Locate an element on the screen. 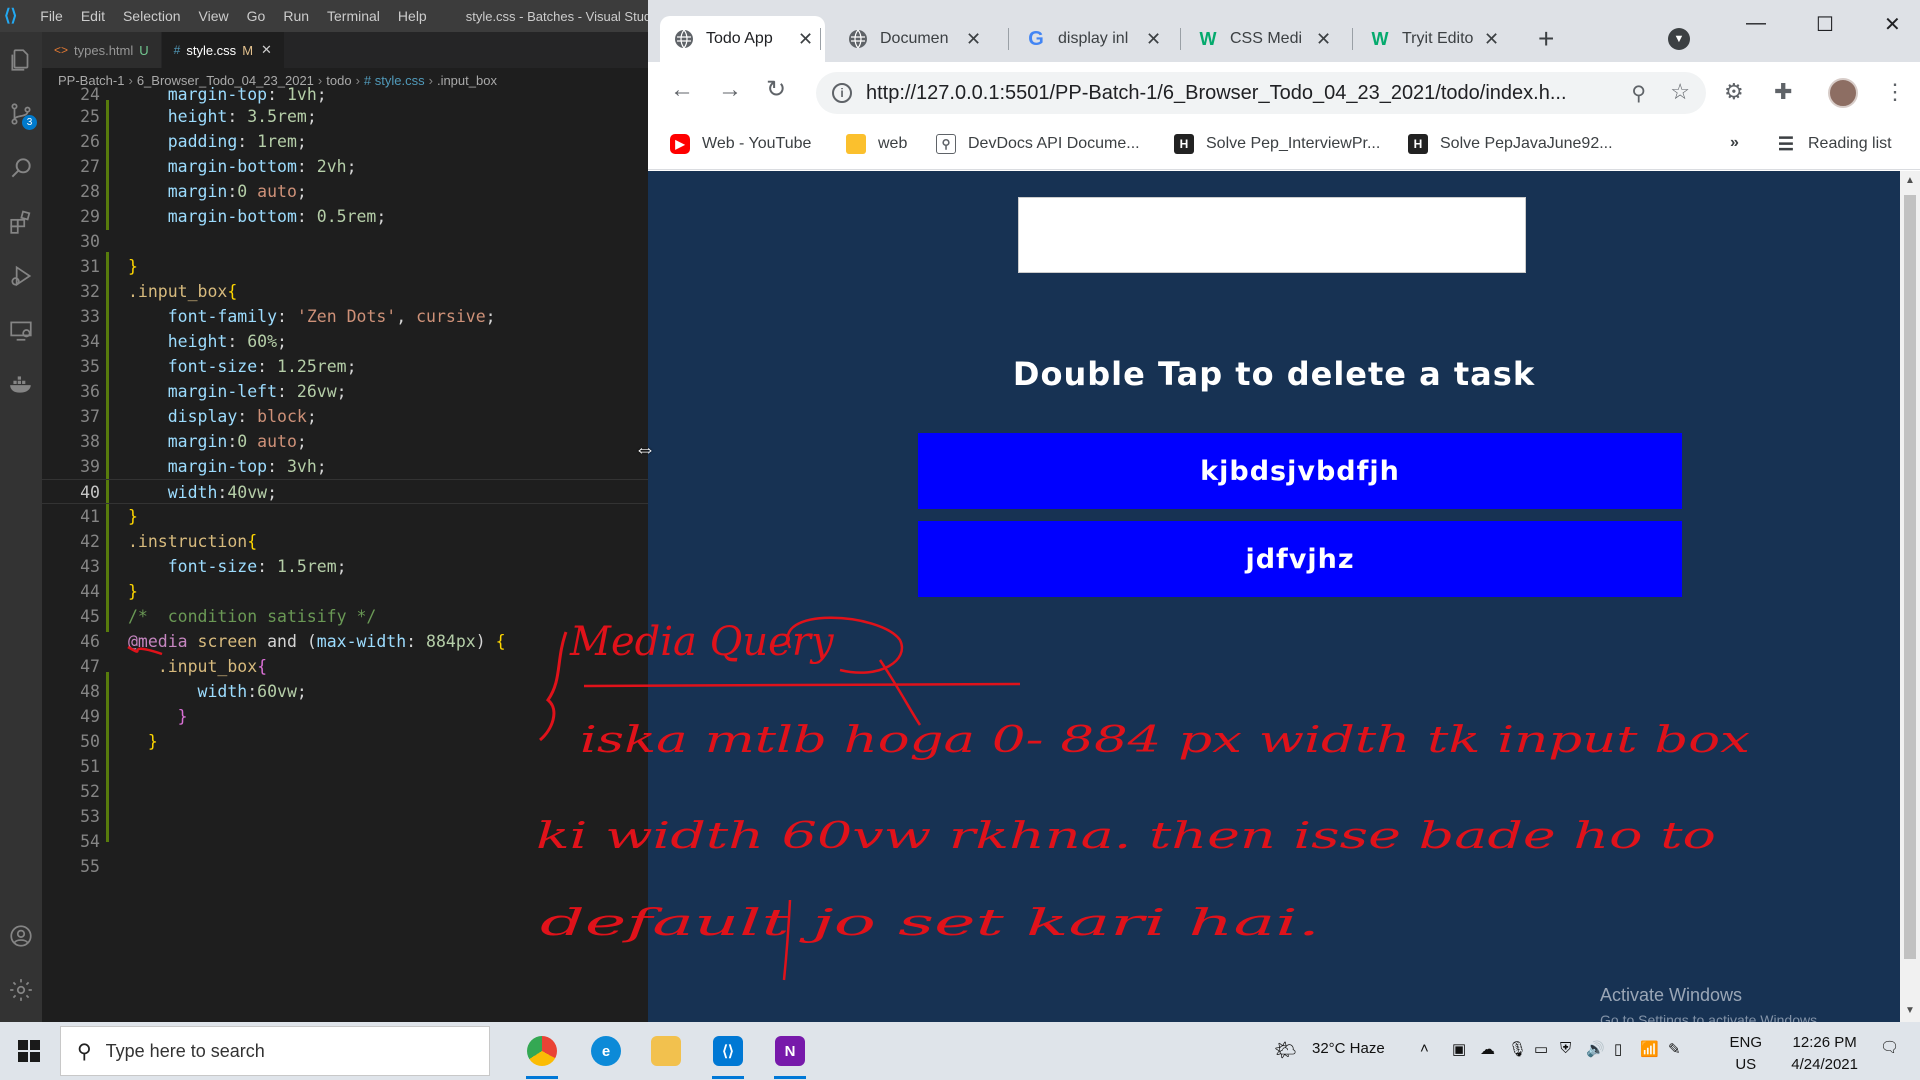 The image size is (1920, 1080). menu-terminal: Terminal is located at coordinates (353, 16).